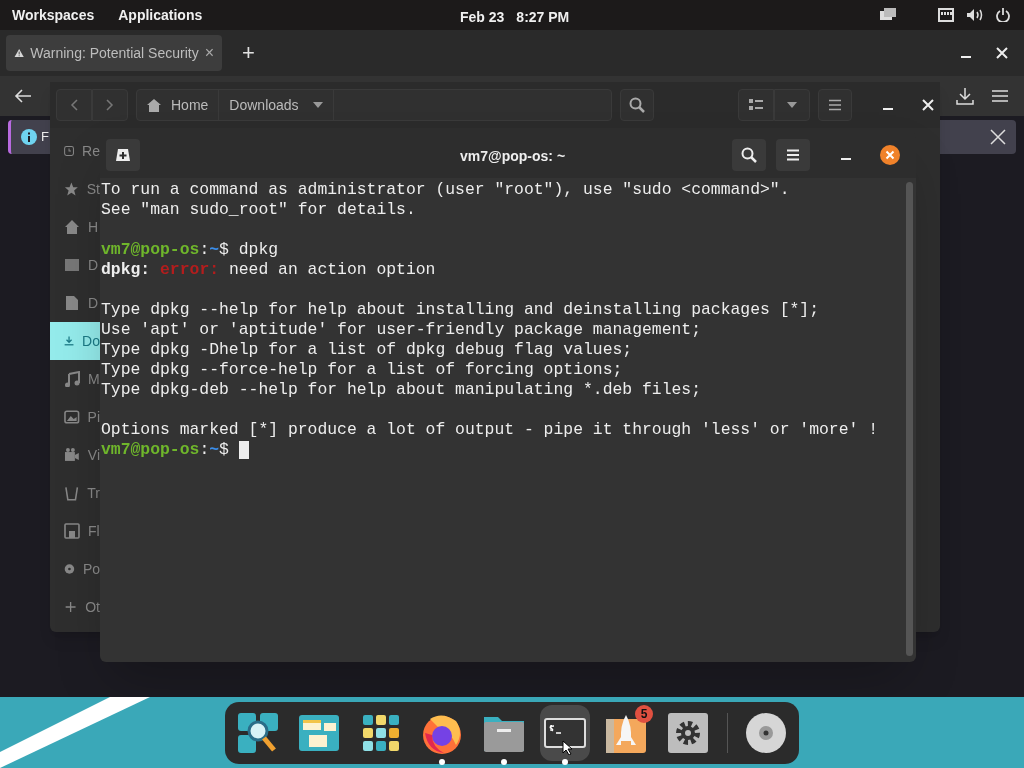  I want to click on sidebar-item: Do, so click(75, 341).